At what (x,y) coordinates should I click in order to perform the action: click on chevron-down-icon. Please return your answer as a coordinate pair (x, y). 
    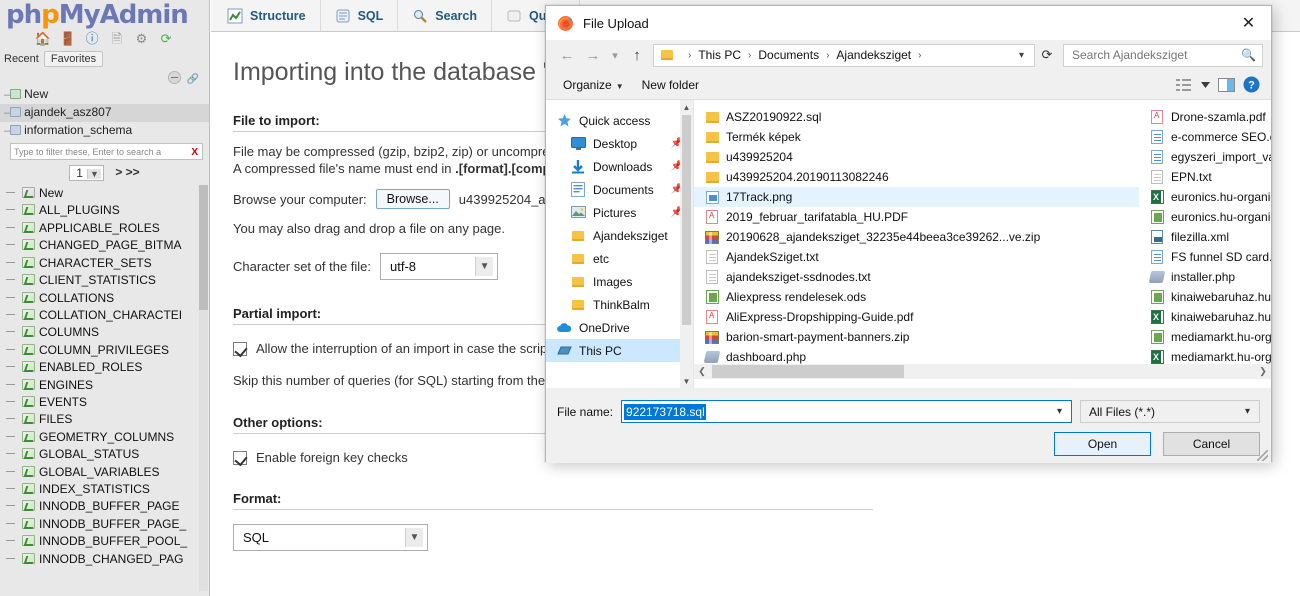
    Looking at the image, I should click on (1205, 85).